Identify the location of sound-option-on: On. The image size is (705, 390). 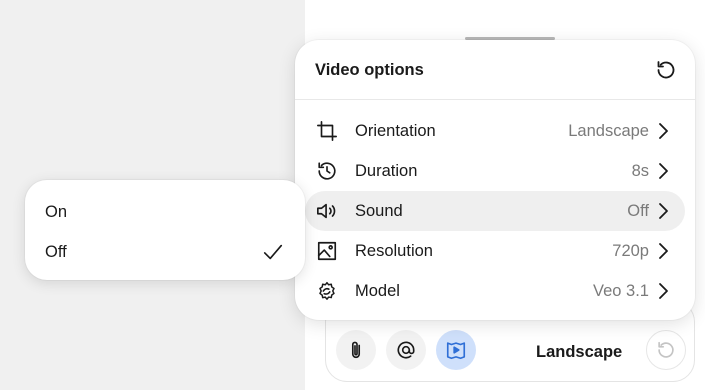
(165, 212).